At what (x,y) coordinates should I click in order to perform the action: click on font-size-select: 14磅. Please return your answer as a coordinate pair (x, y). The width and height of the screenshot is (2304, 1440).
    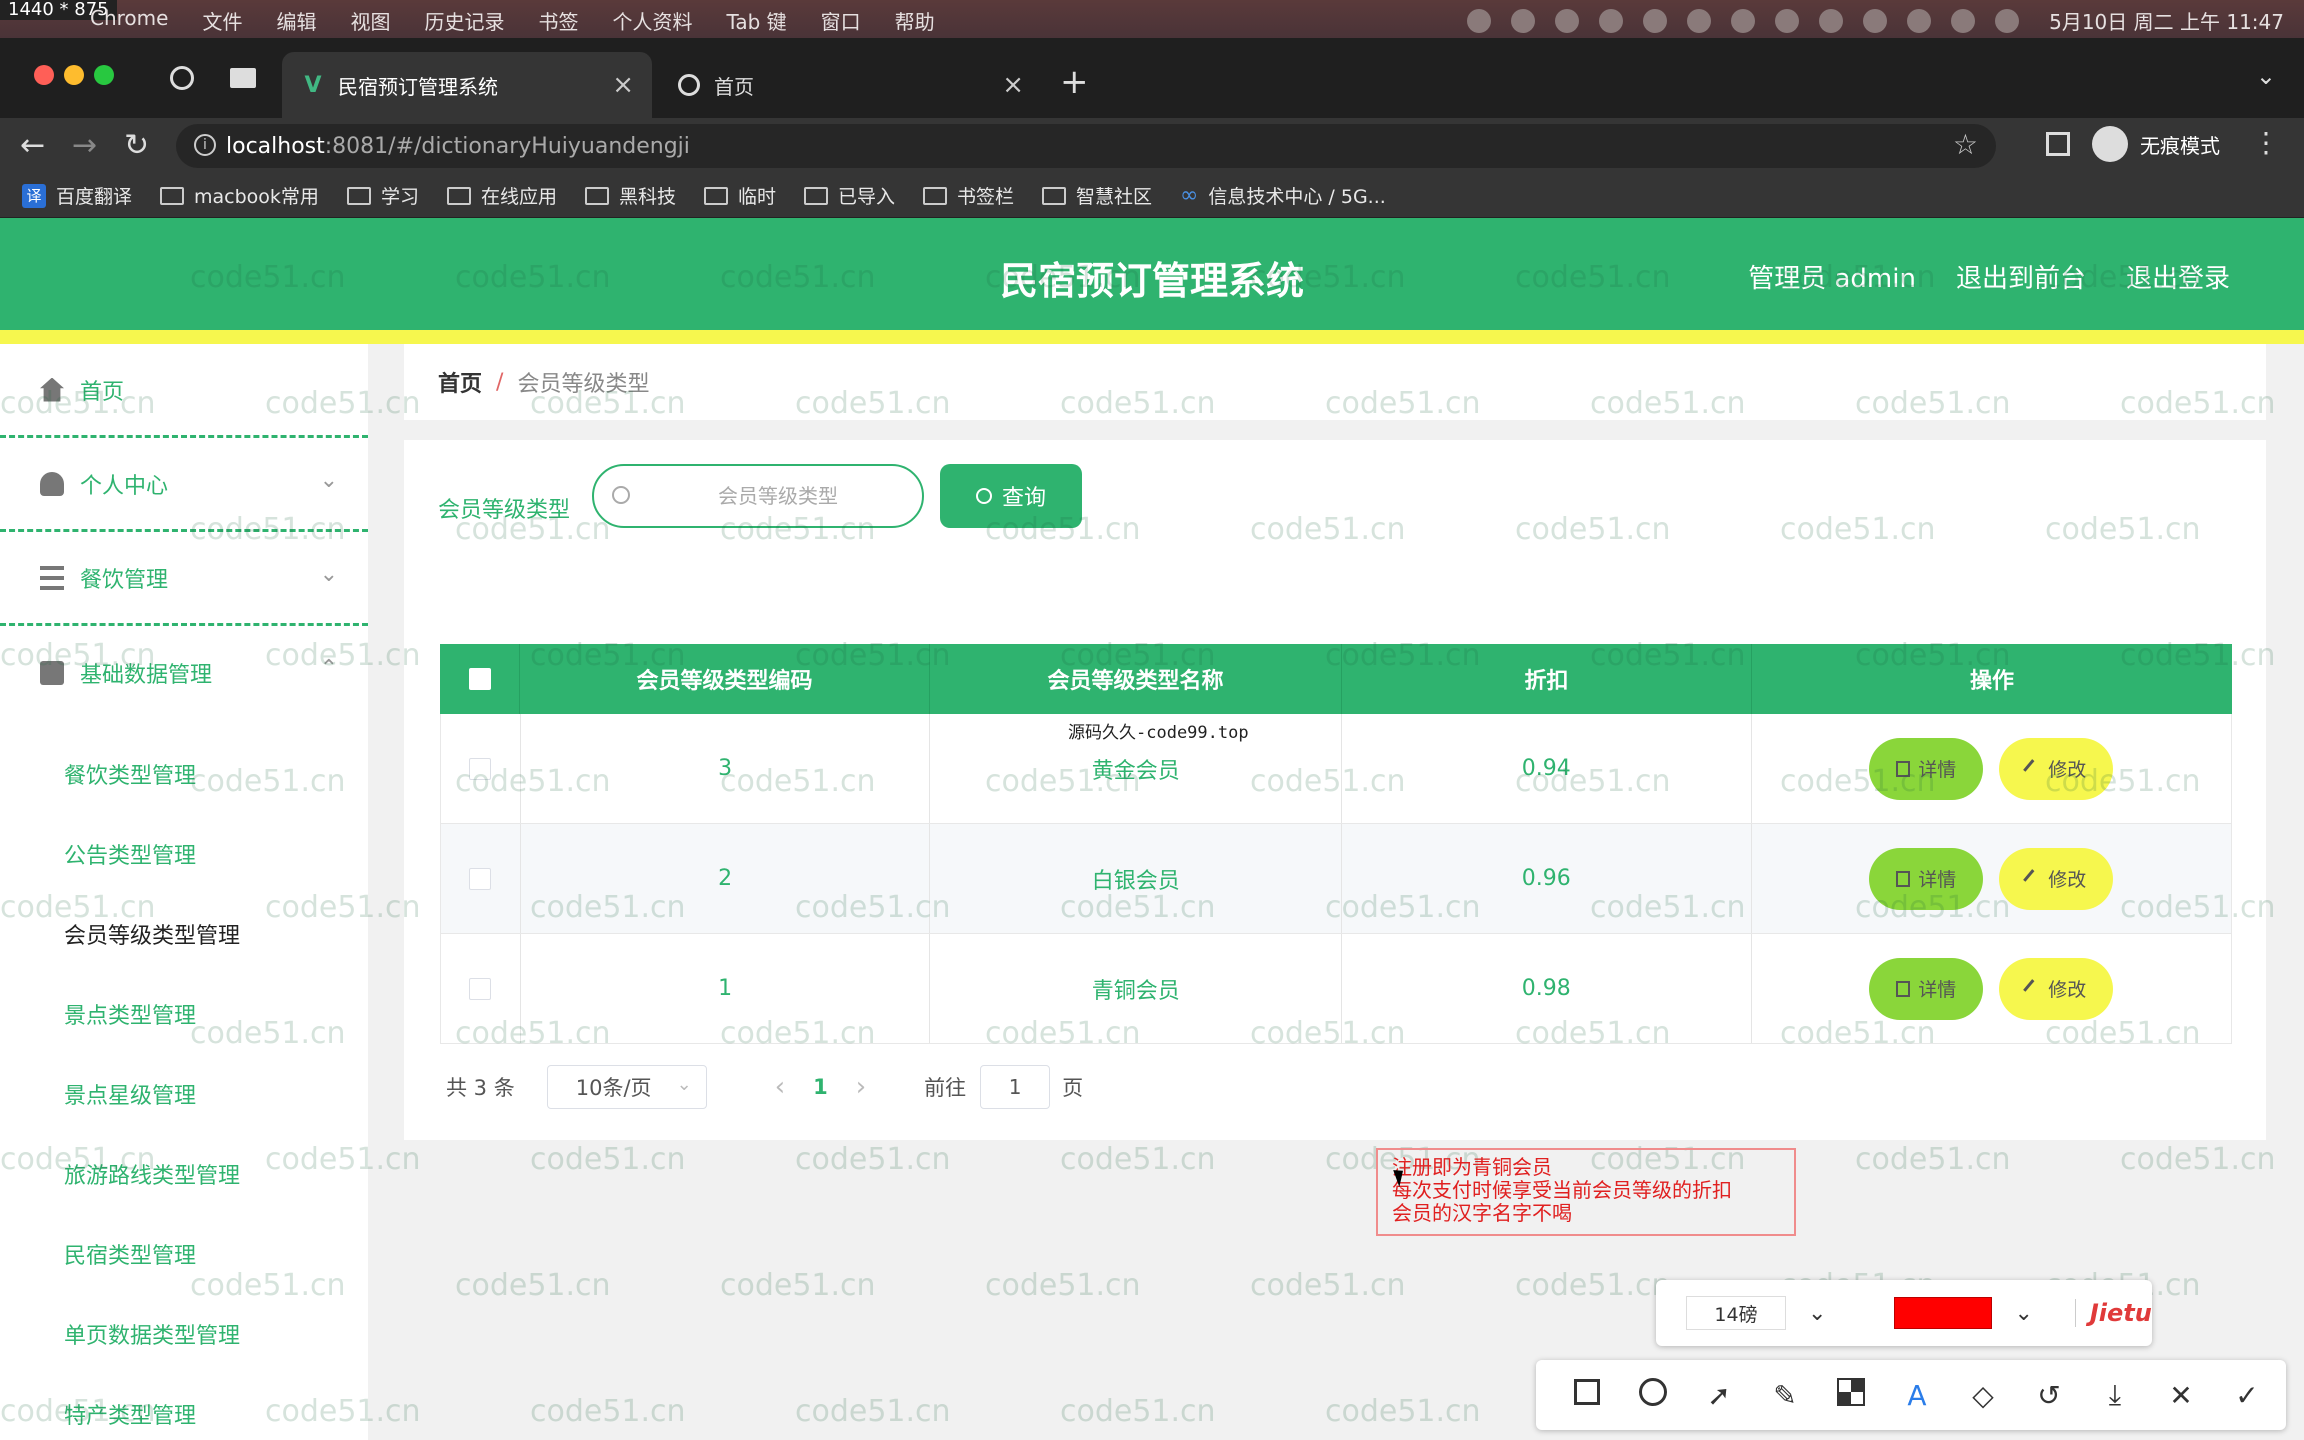
    Looking at the image, I should click on (1736, 1313).